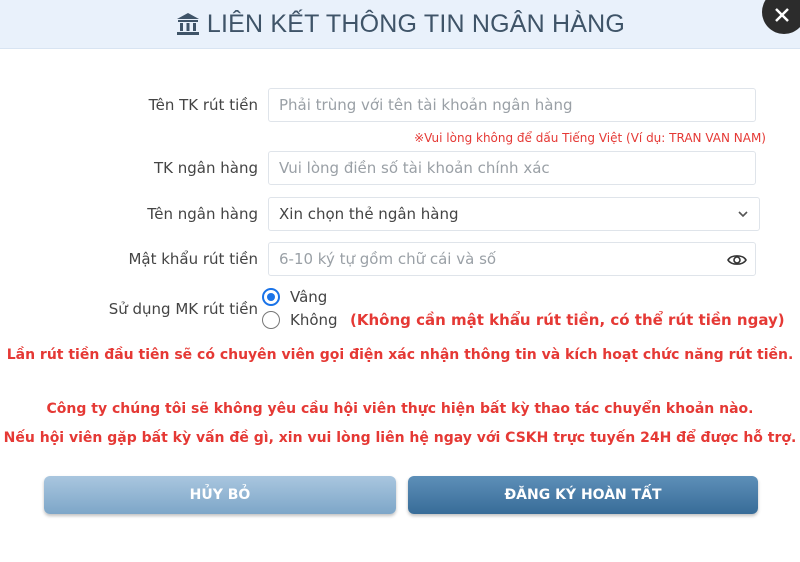 This screenshot has width=800, height=562. What do you see at coordinates (183, 309) in the screenshot?
I see `use-password-label: Sử dụng MK rút tiền` at bounding box center [183, 309].